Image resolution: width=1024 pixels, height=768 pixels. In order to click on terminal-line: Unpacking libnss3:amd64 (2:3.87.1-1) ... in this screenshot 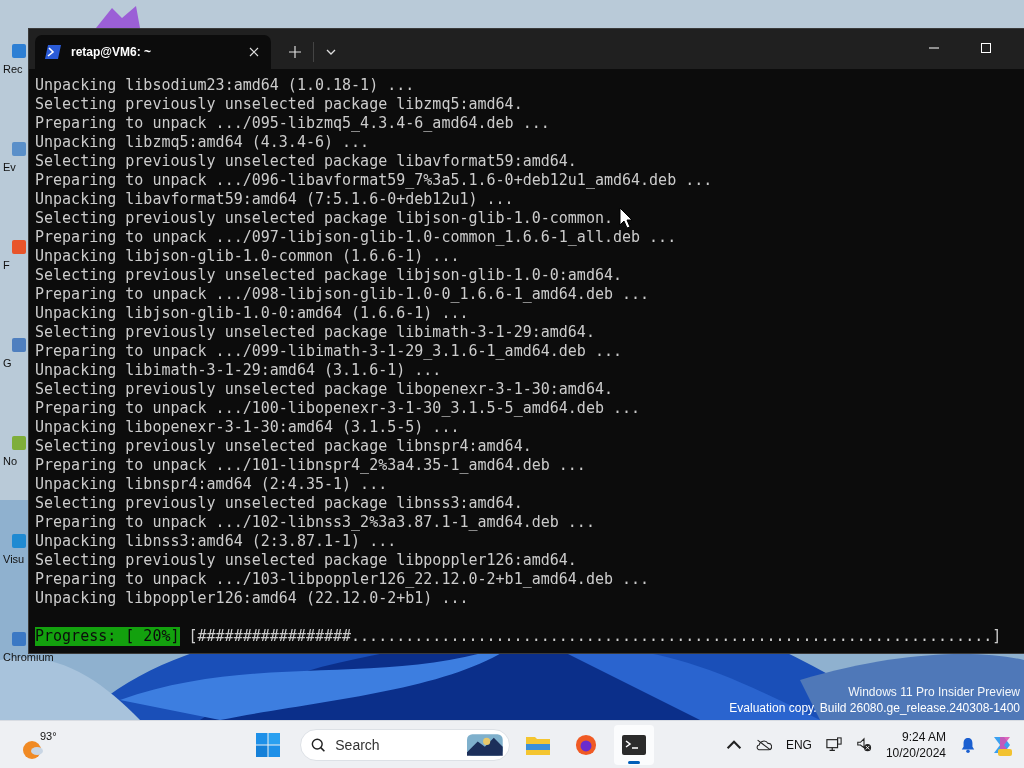, I will do `click(216, 541)`.